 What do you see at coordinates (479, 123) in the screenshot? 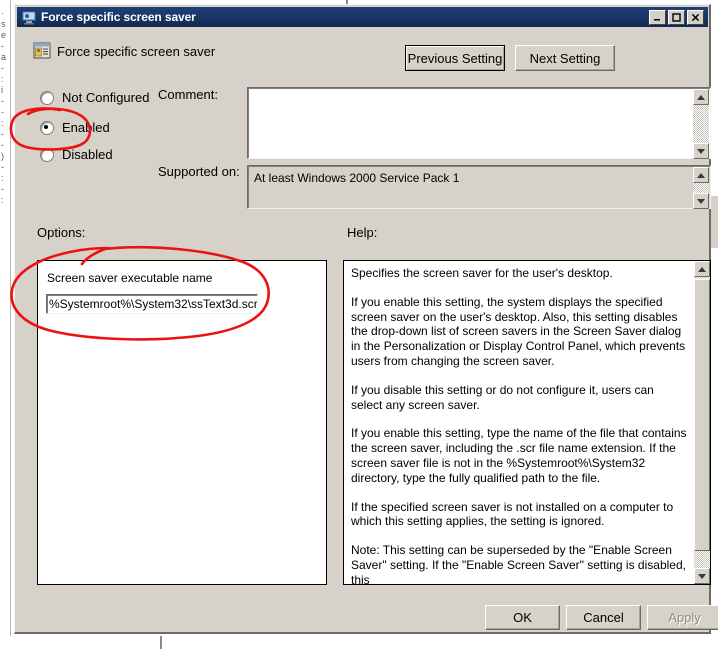
I see `comment-textarea` at bounding box center [479, 123].